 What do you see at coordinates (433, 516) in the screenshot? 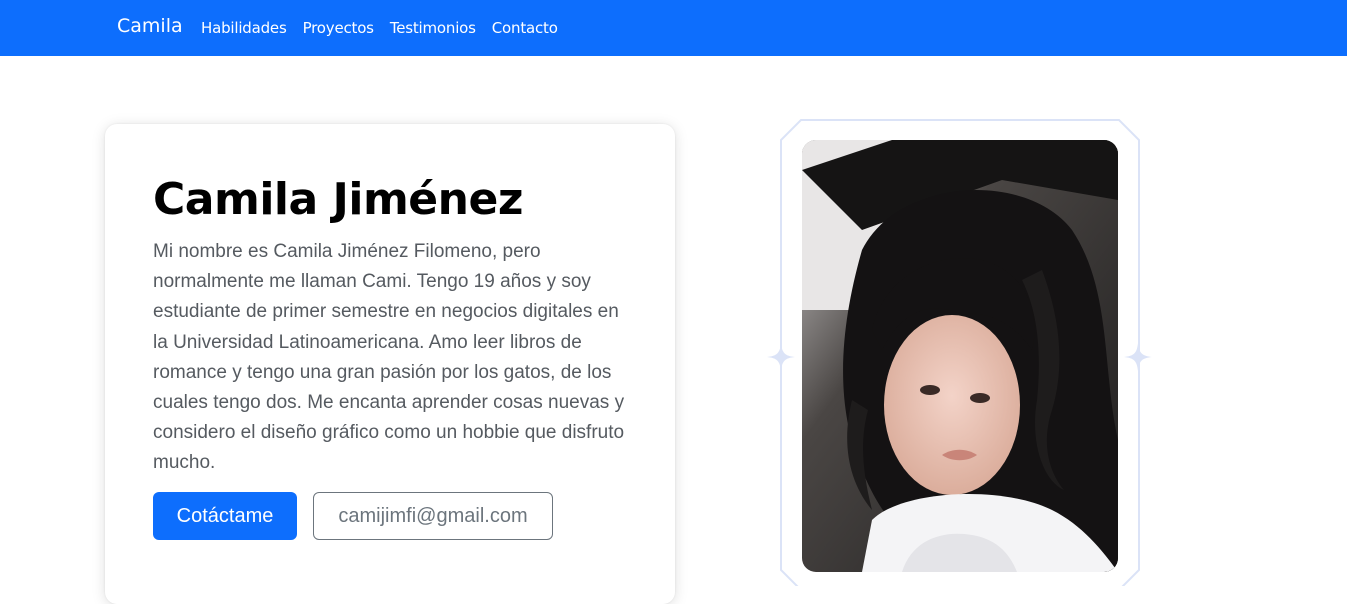
I see `email-button: camijimfi@gmail.com` at bounding box center [433, 516].